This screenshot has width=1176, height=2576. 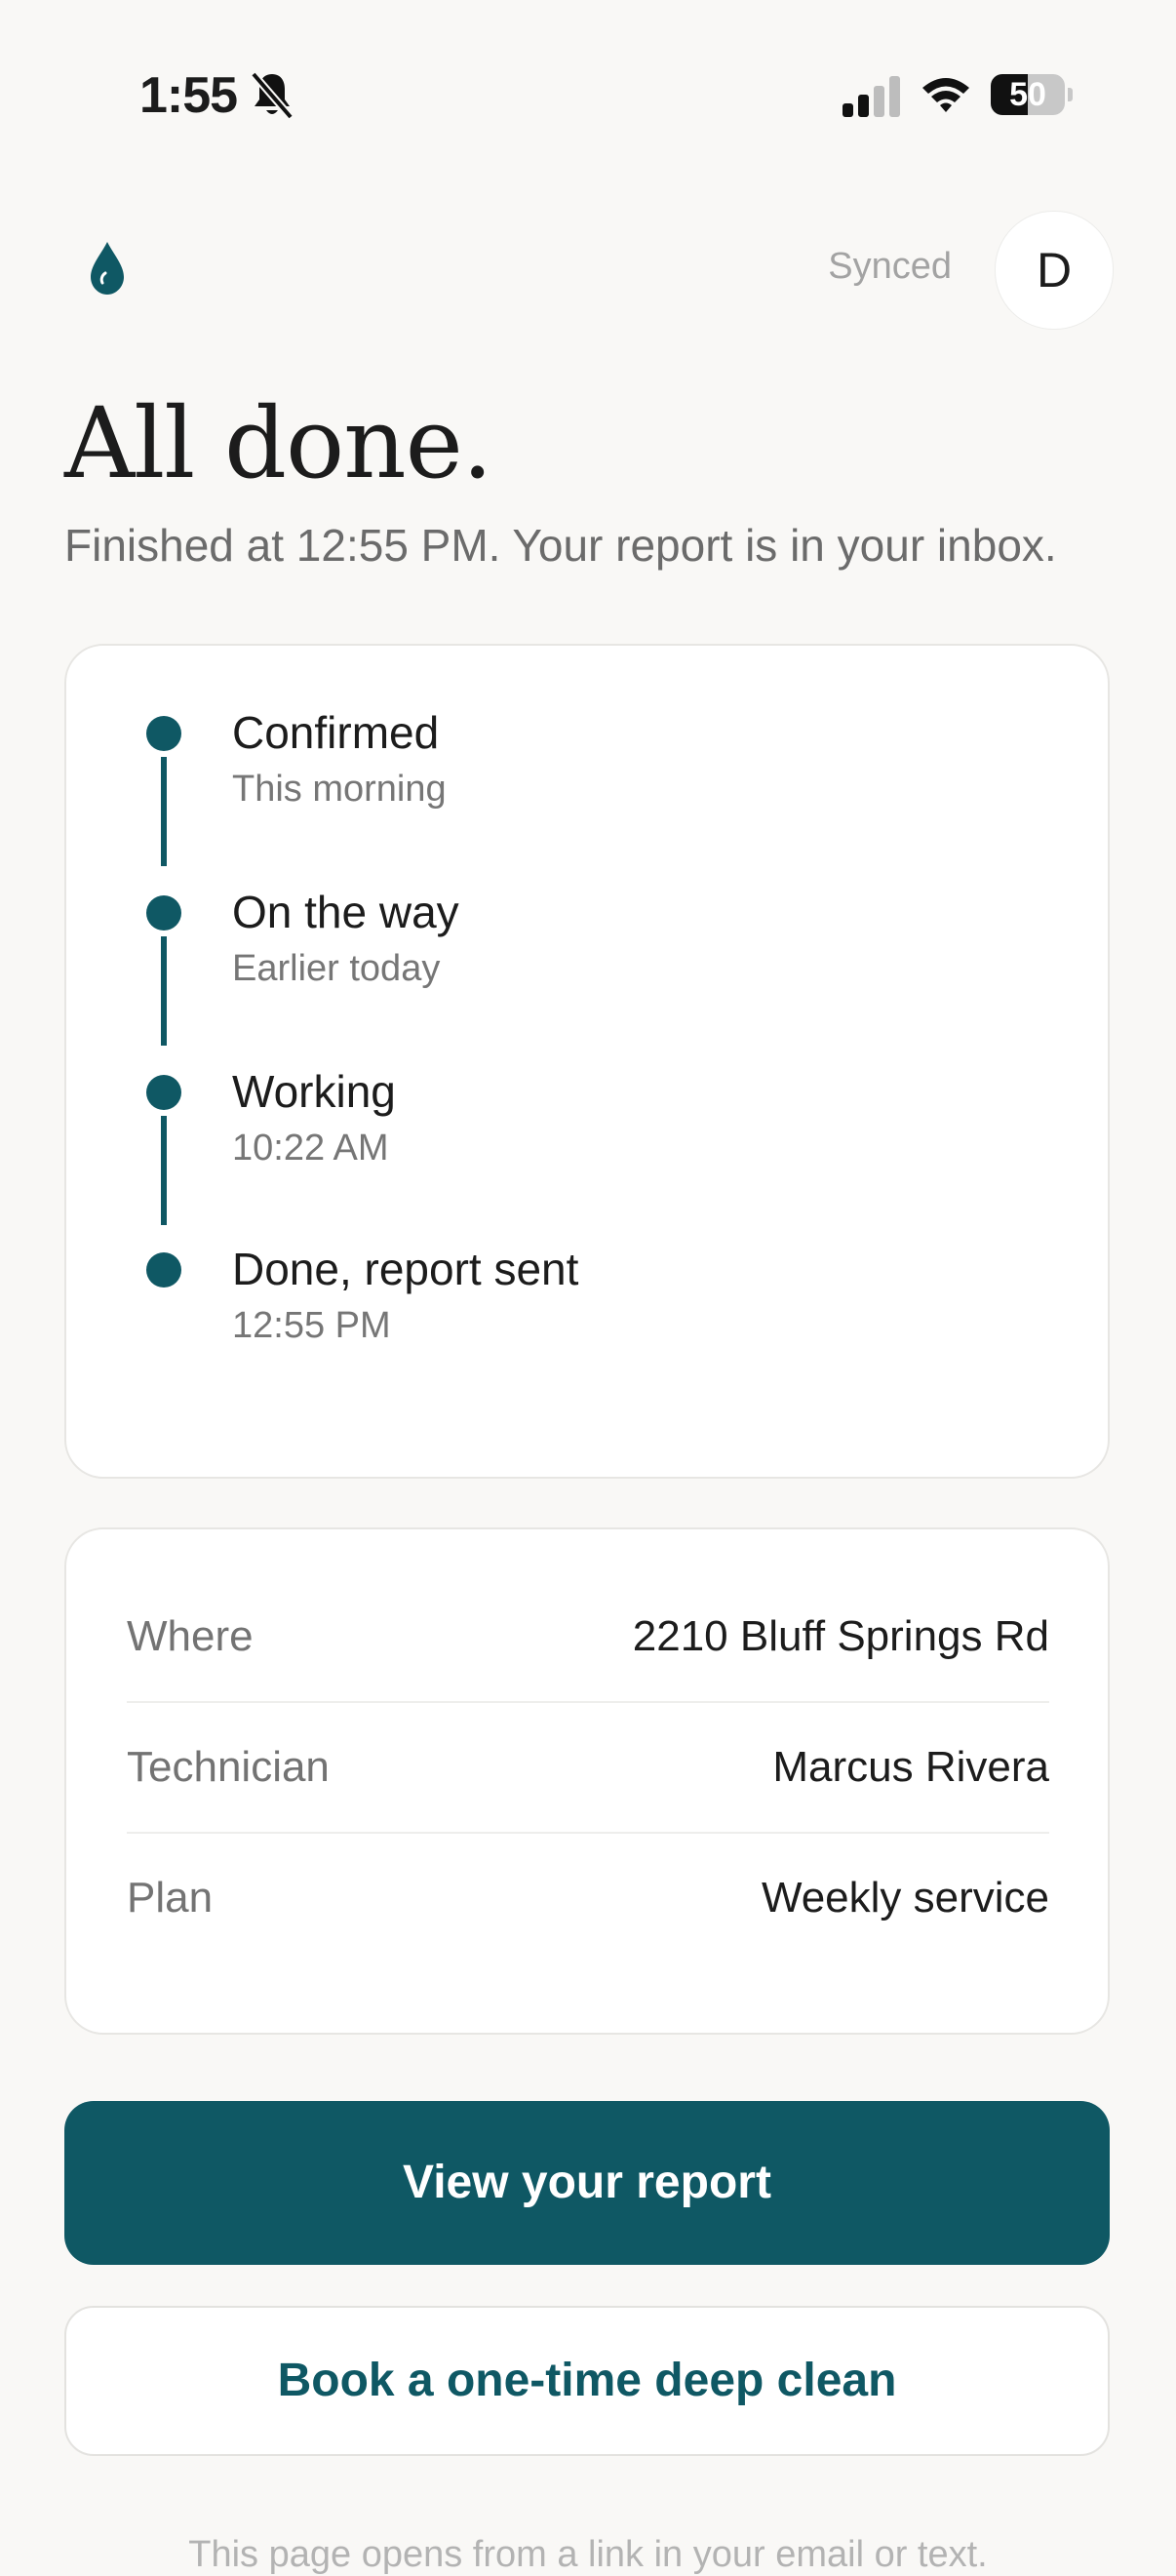 What do you see at coordinates (170, 1898) in the screenshot?
I see `detail-label: Plan` at bounding box center [170, 1898].